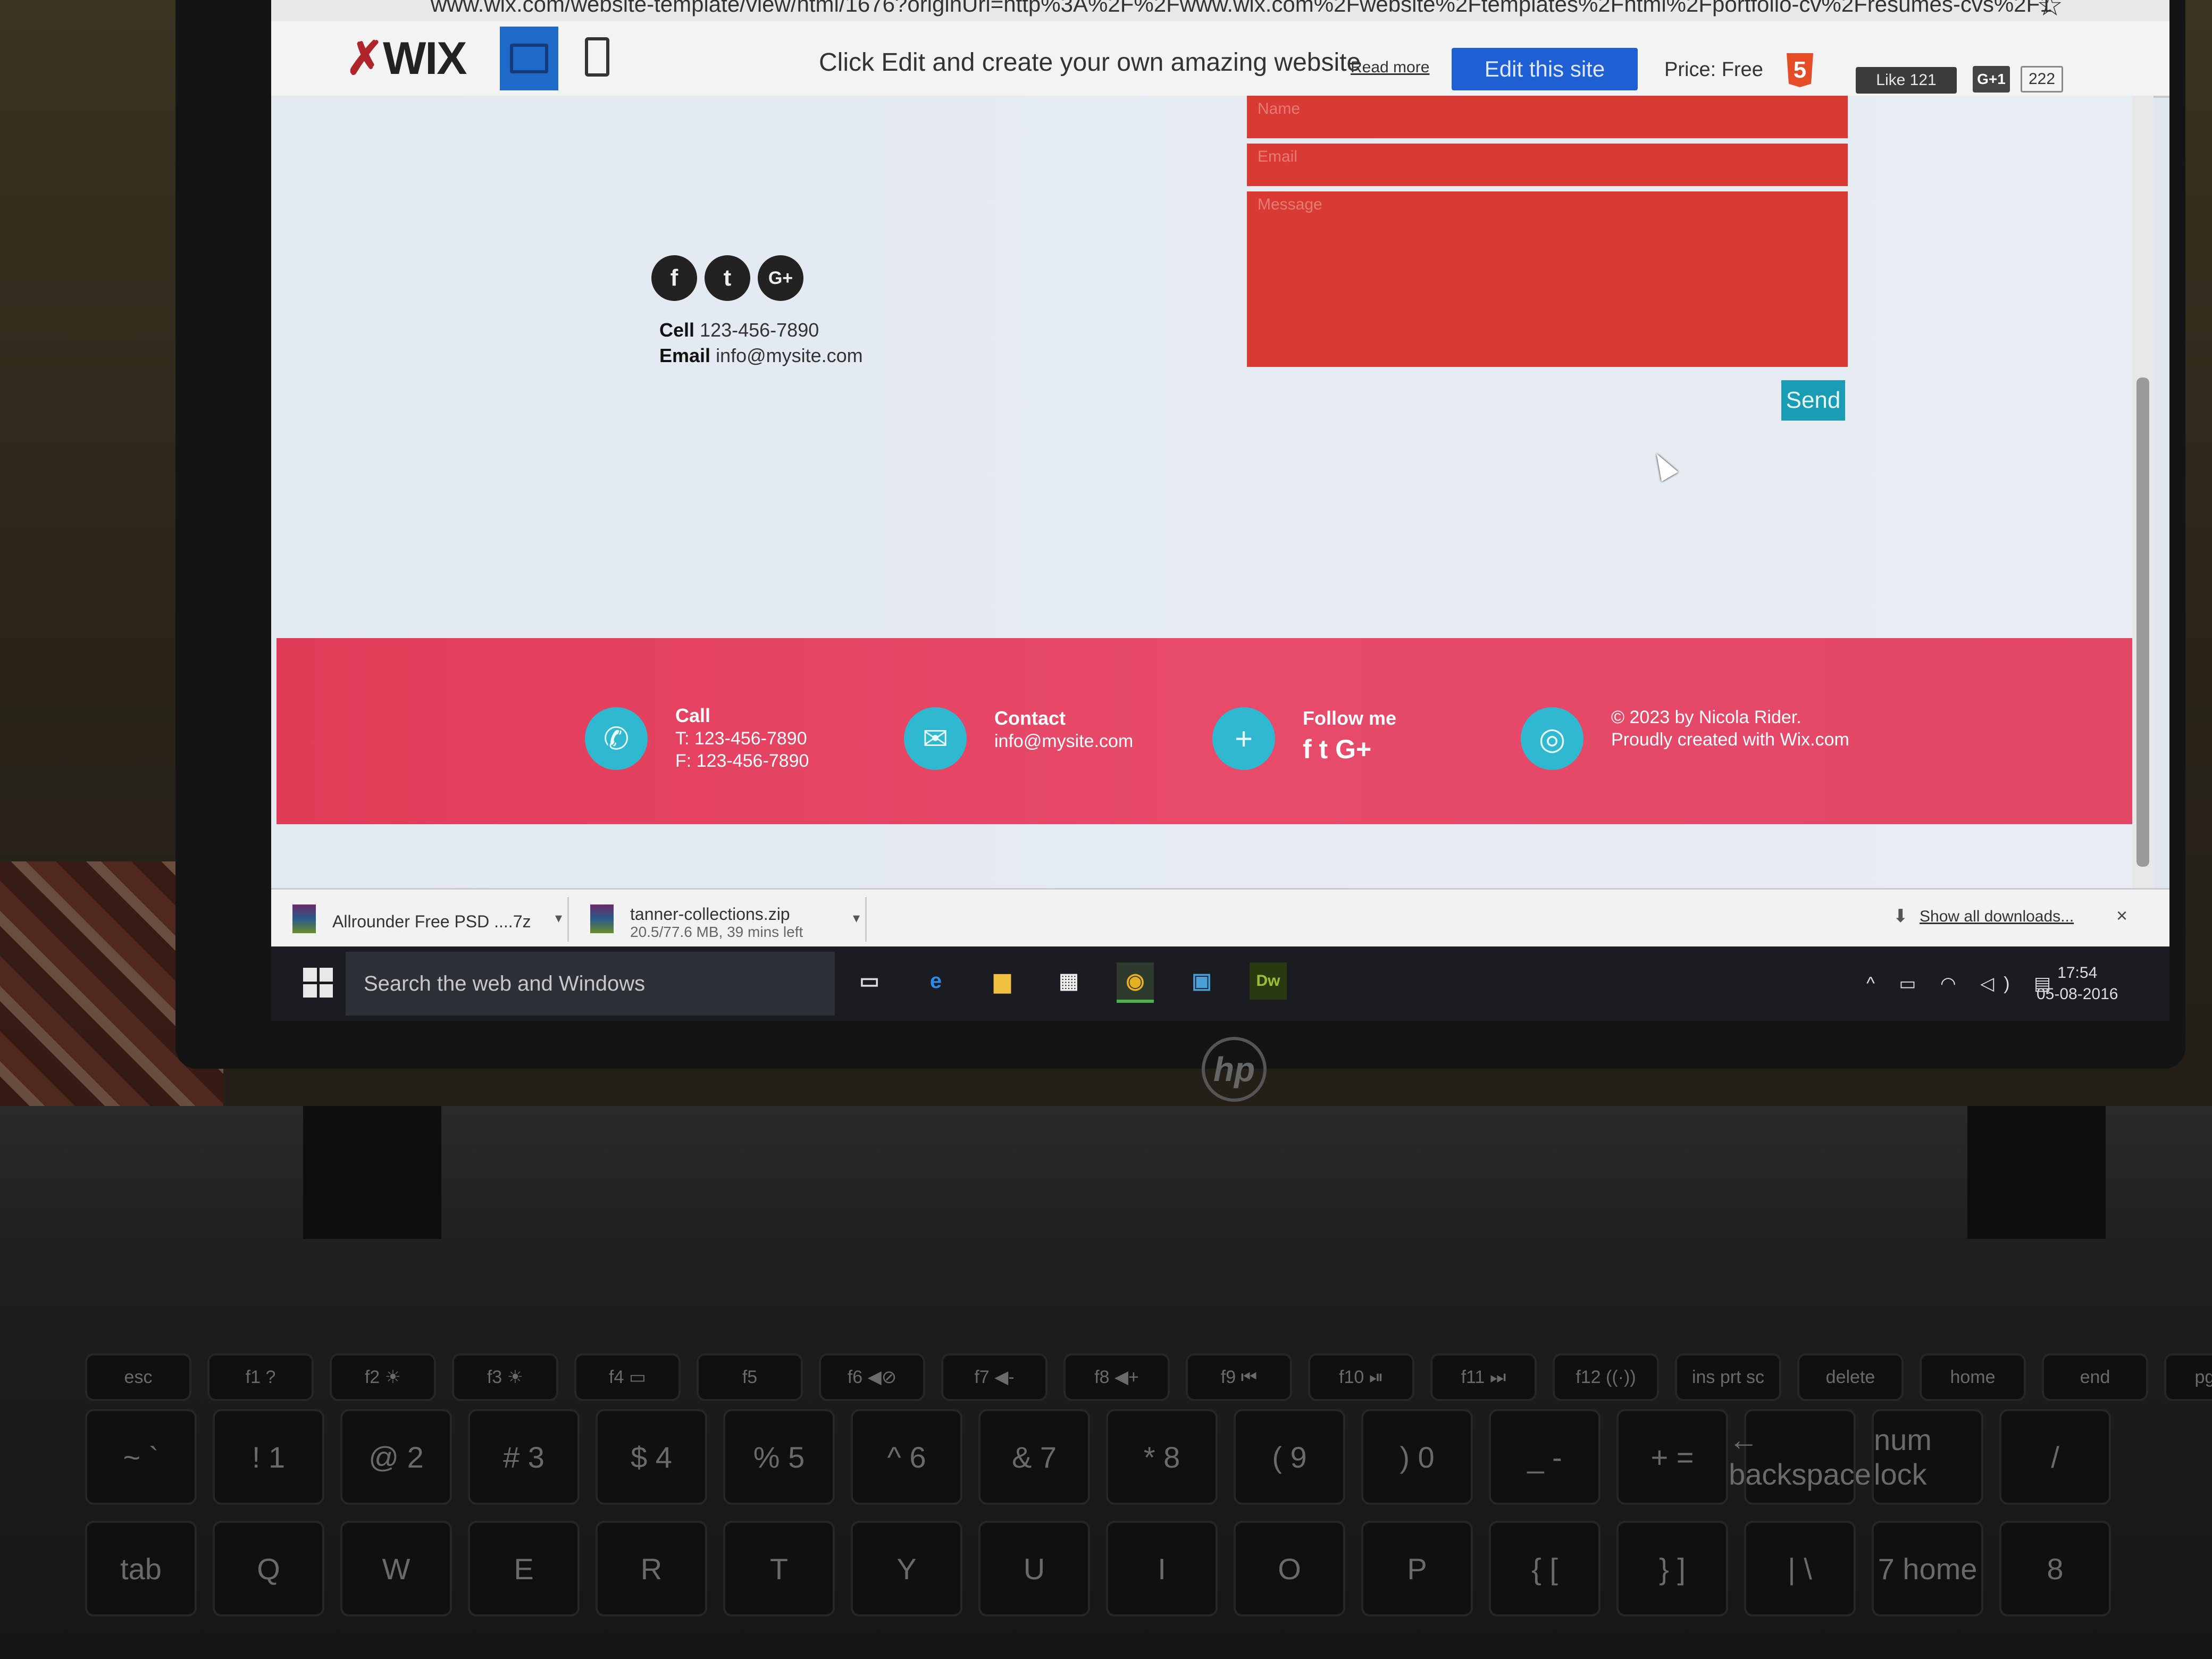  Describe the element at coordinates (1417, 1568) in the screenshot. I see `keyboard-key: P` at that location.